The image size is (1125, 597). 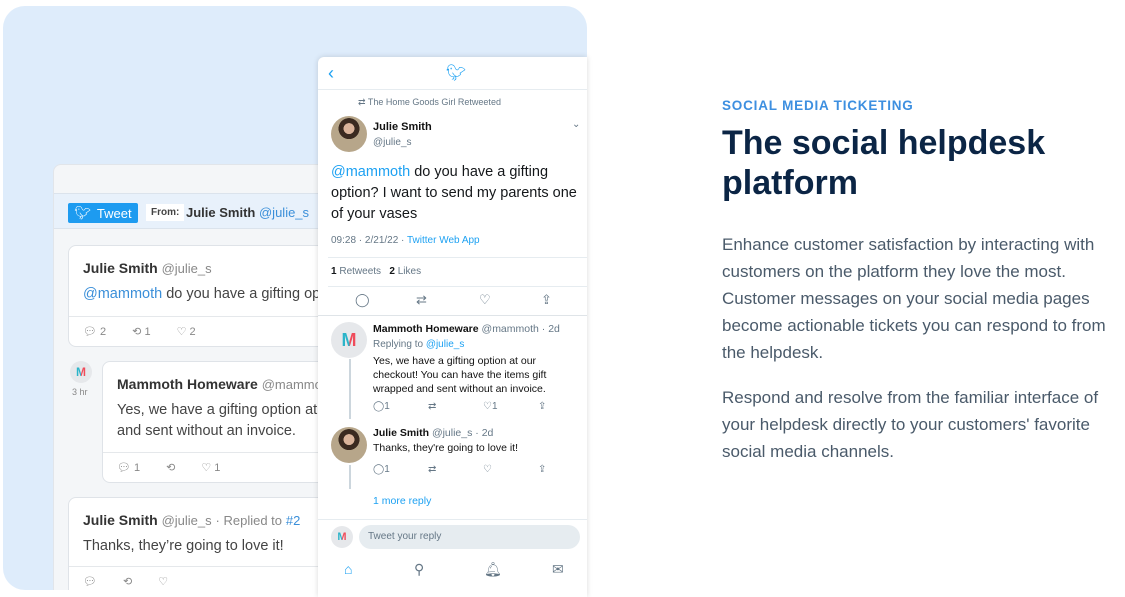 What do you see at coordinates (419, 569) in the screenshot?
I see `search-icon: ⚲` at bounding box center [419, 569].